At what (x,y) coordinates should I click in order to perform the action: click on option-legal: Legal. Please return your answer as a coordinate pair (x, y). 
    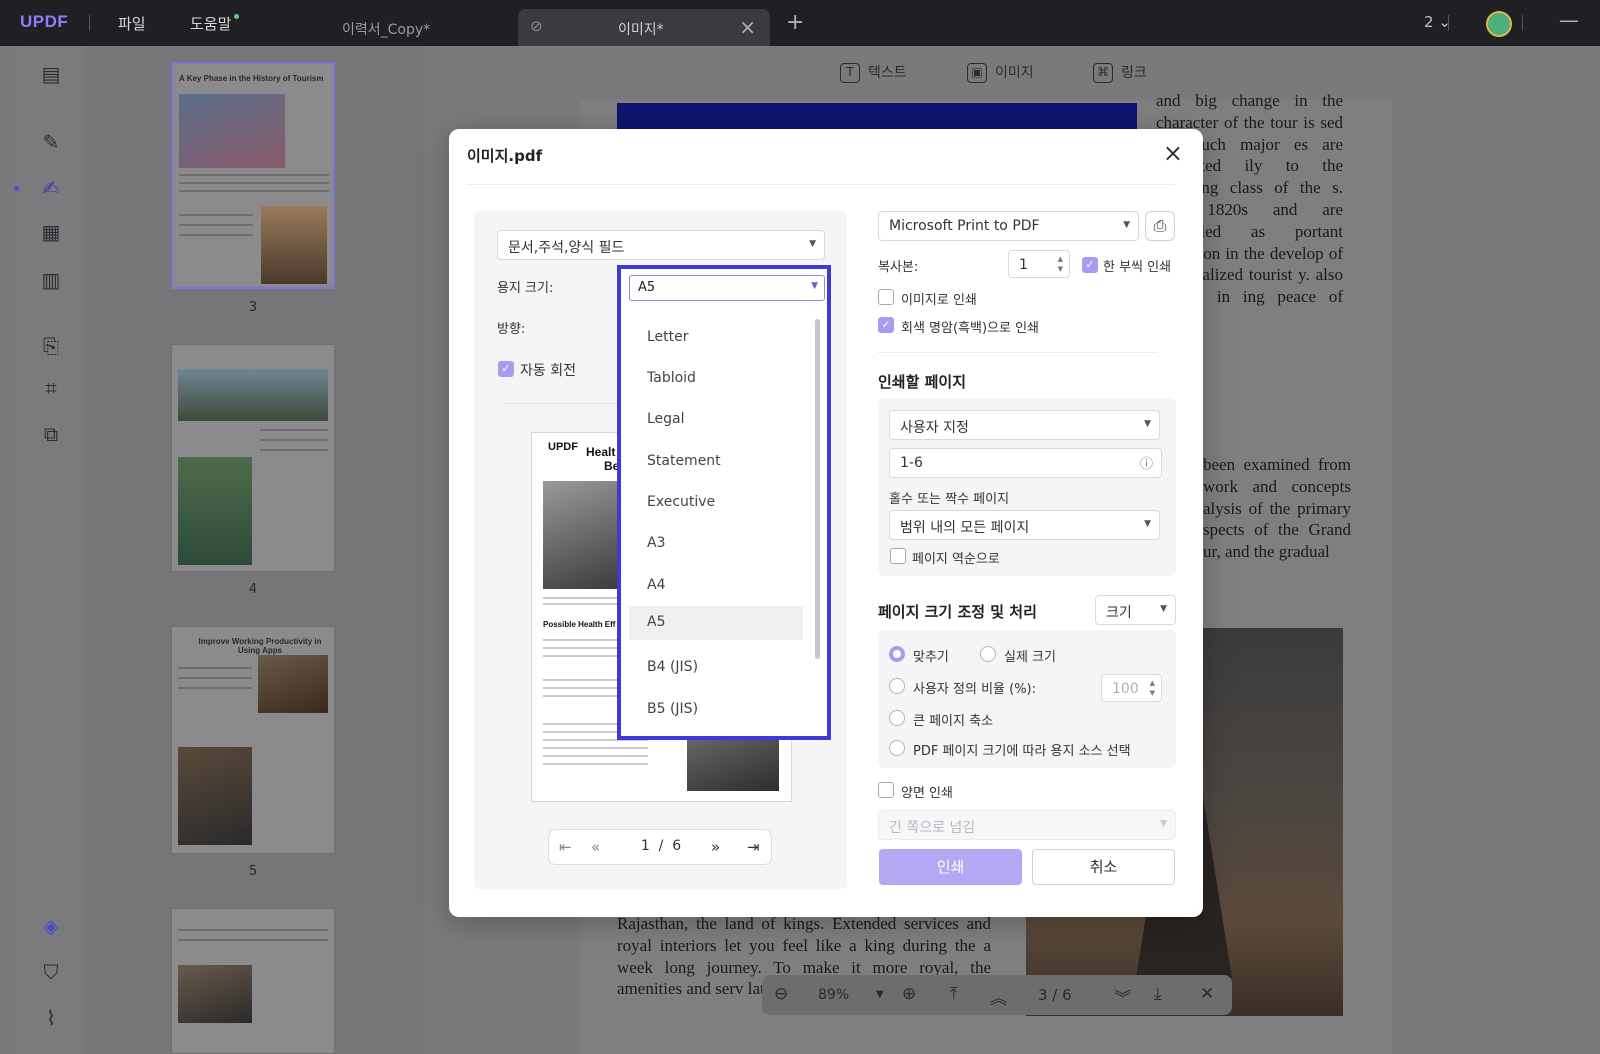
    Looking at the image, I should click on (716, 420).